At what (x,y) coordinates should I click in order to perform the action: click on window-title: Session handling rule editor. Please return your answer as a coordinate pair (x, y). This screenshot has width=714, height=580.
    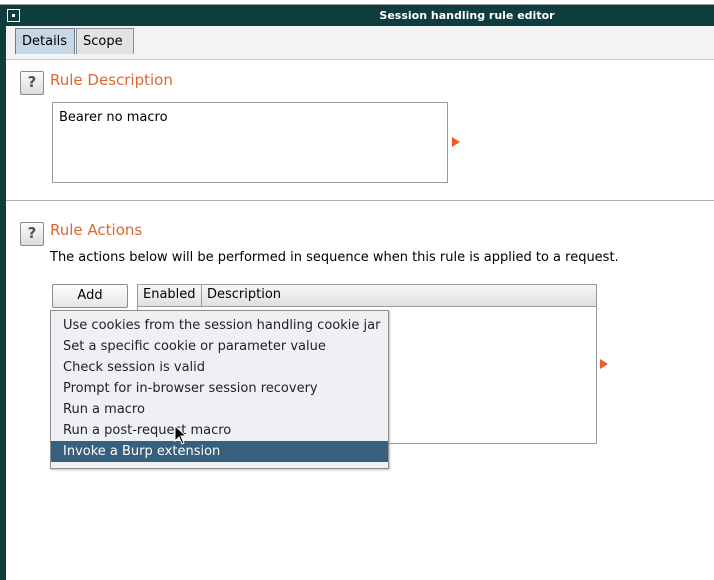
    Looking at the image, I should click on (467, 15).